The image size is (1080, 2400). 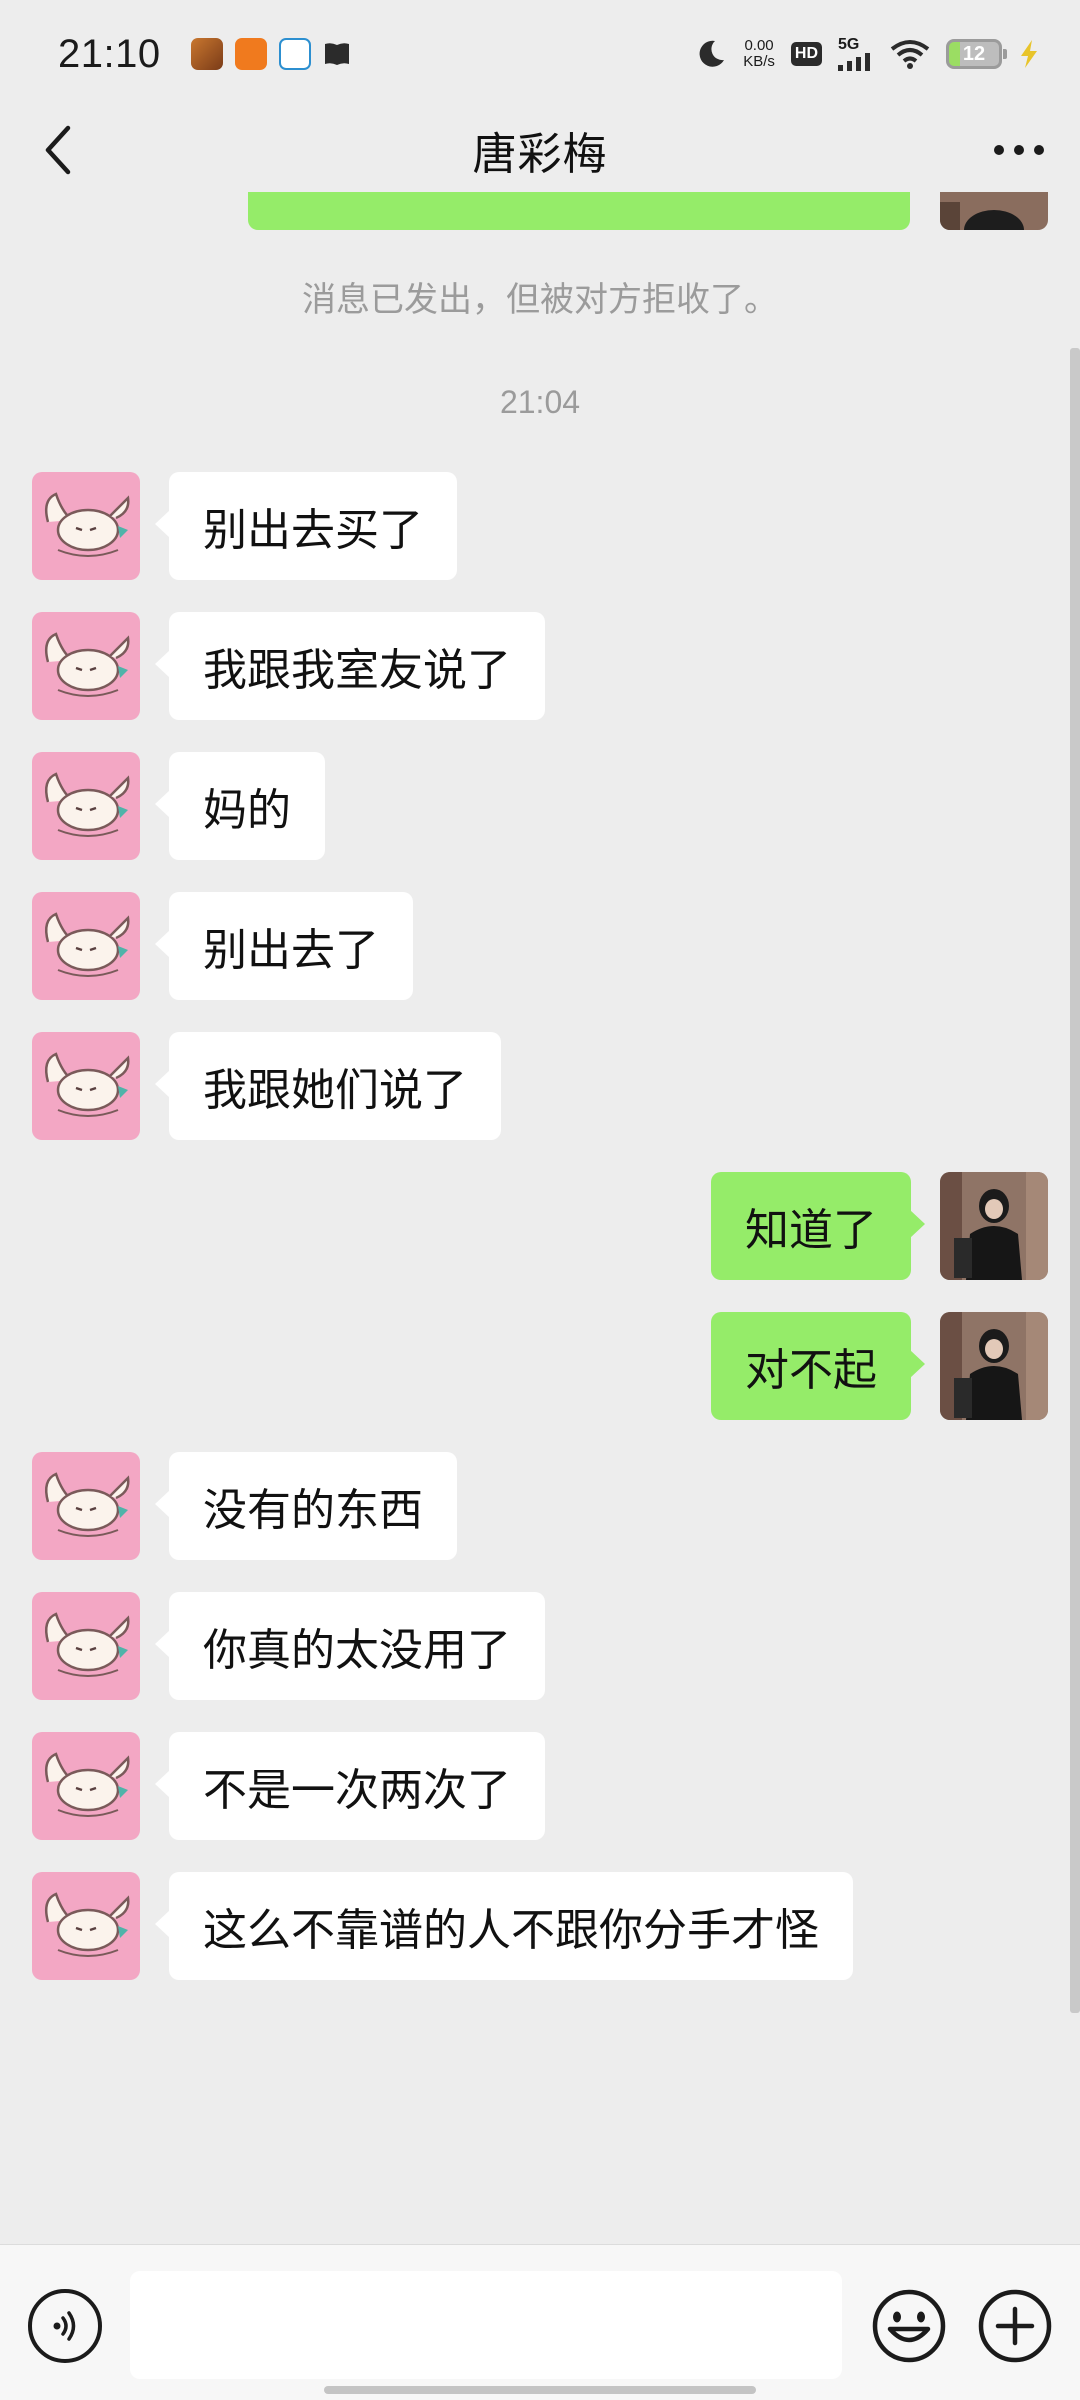 I want to click on signal-indicator: 5G, so click(x=856, y=54).